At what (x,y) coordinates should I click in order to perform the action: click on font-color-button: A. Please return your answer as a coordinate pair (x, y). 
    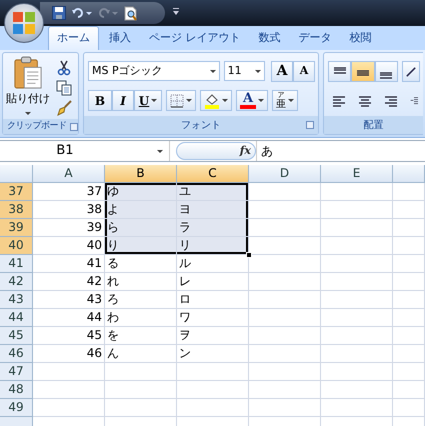
    Looking at the image, I should click on (252, 100).